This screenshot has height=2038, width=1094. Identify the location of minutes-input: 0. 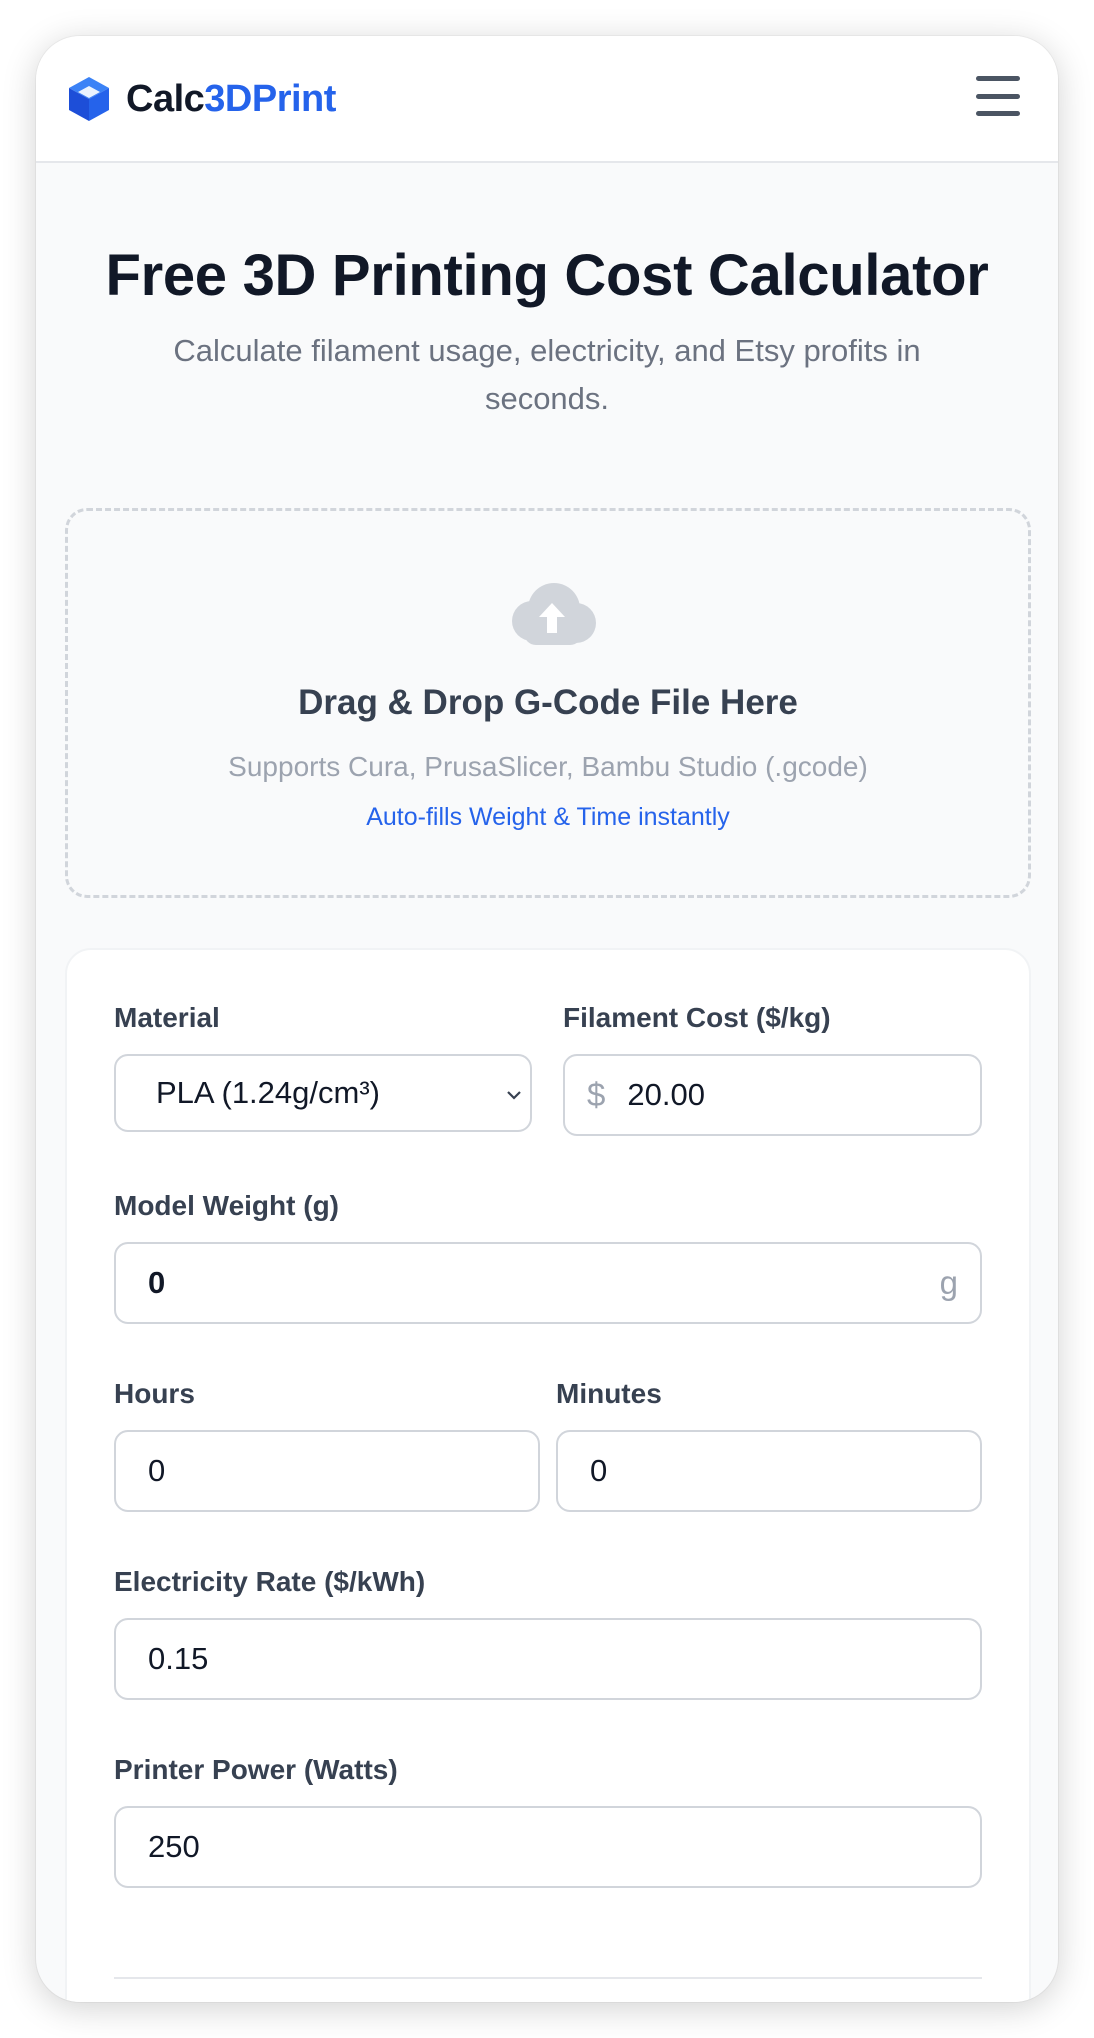
(769, 1471).